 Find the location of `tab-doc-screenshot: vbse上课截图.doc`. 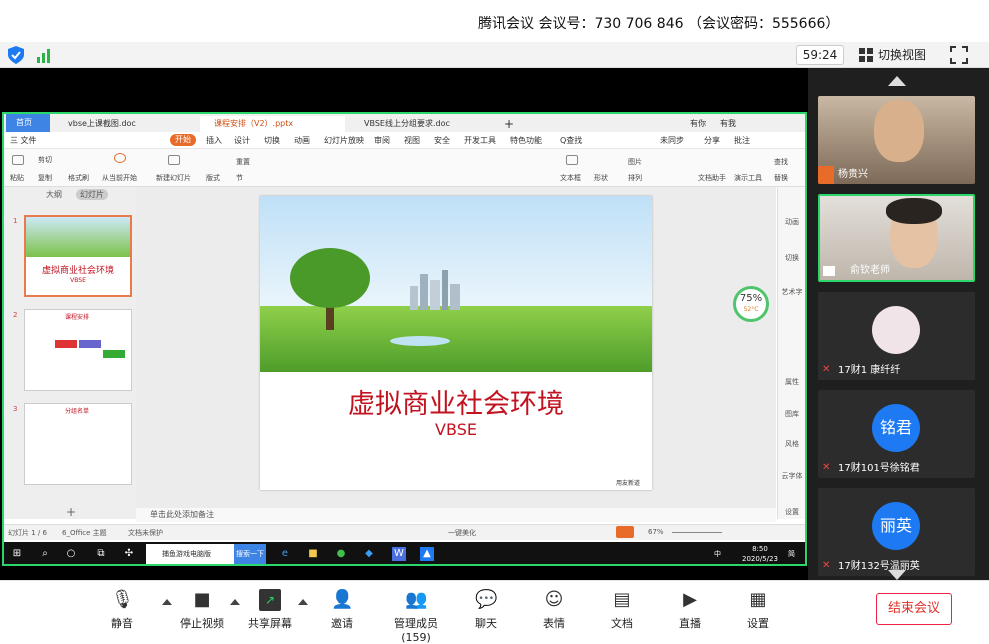

tab-doc-screenshot: vbse上课截图.doc is located at coordinates (124, 124).